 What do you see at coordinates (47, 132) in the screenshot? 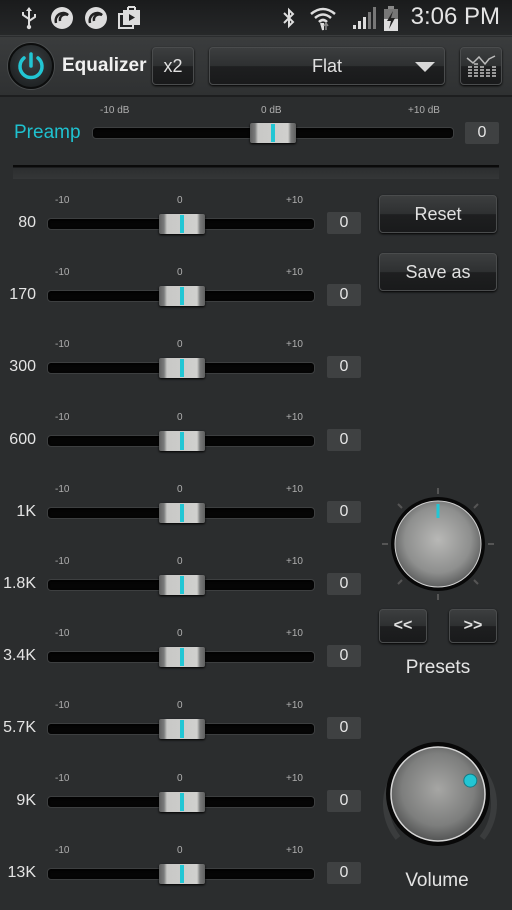
I see `preamp-label: Preamp` at bounding box center [47, 132].